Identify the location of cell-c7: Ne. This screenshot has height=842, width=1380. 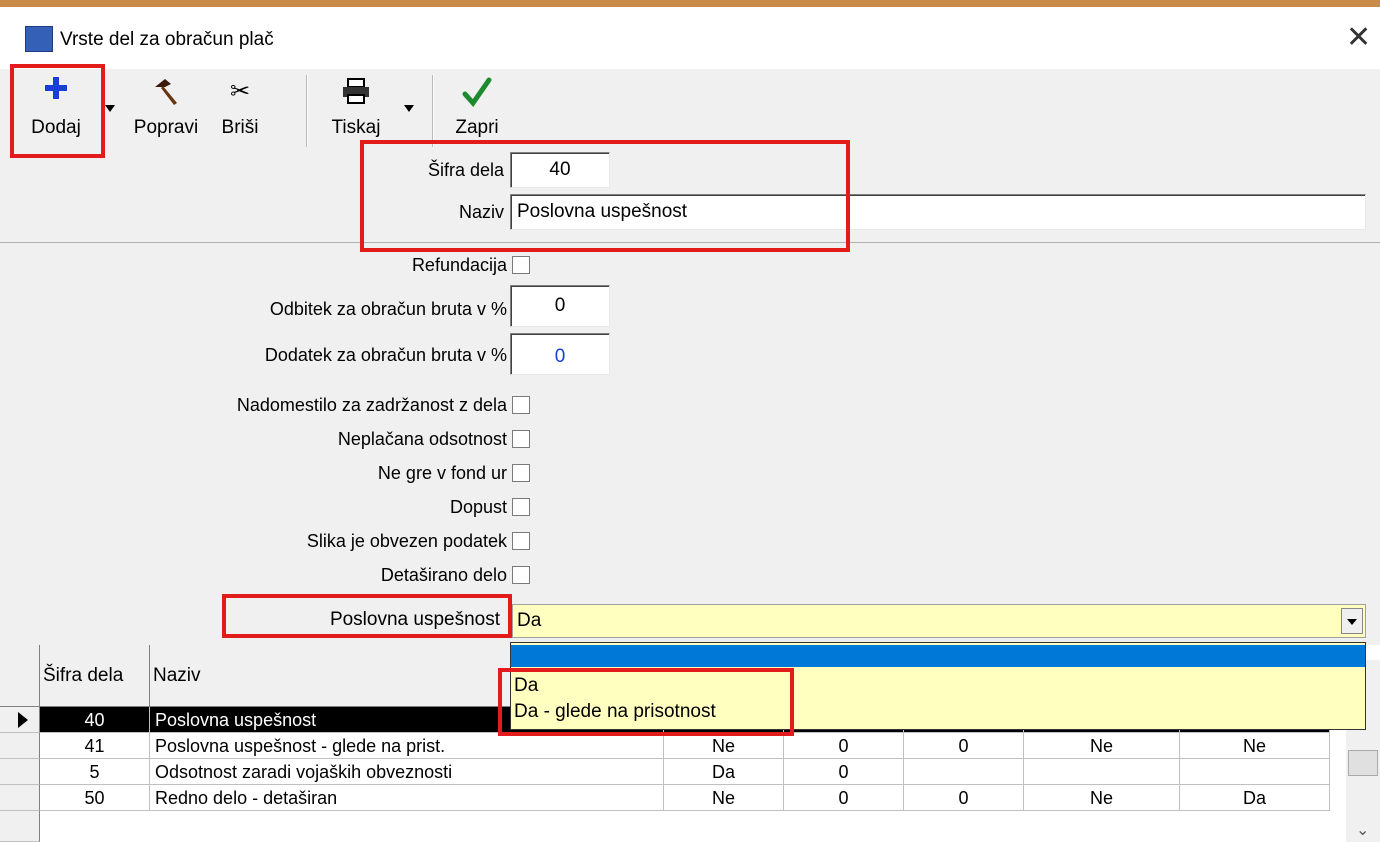
(1255, 746).